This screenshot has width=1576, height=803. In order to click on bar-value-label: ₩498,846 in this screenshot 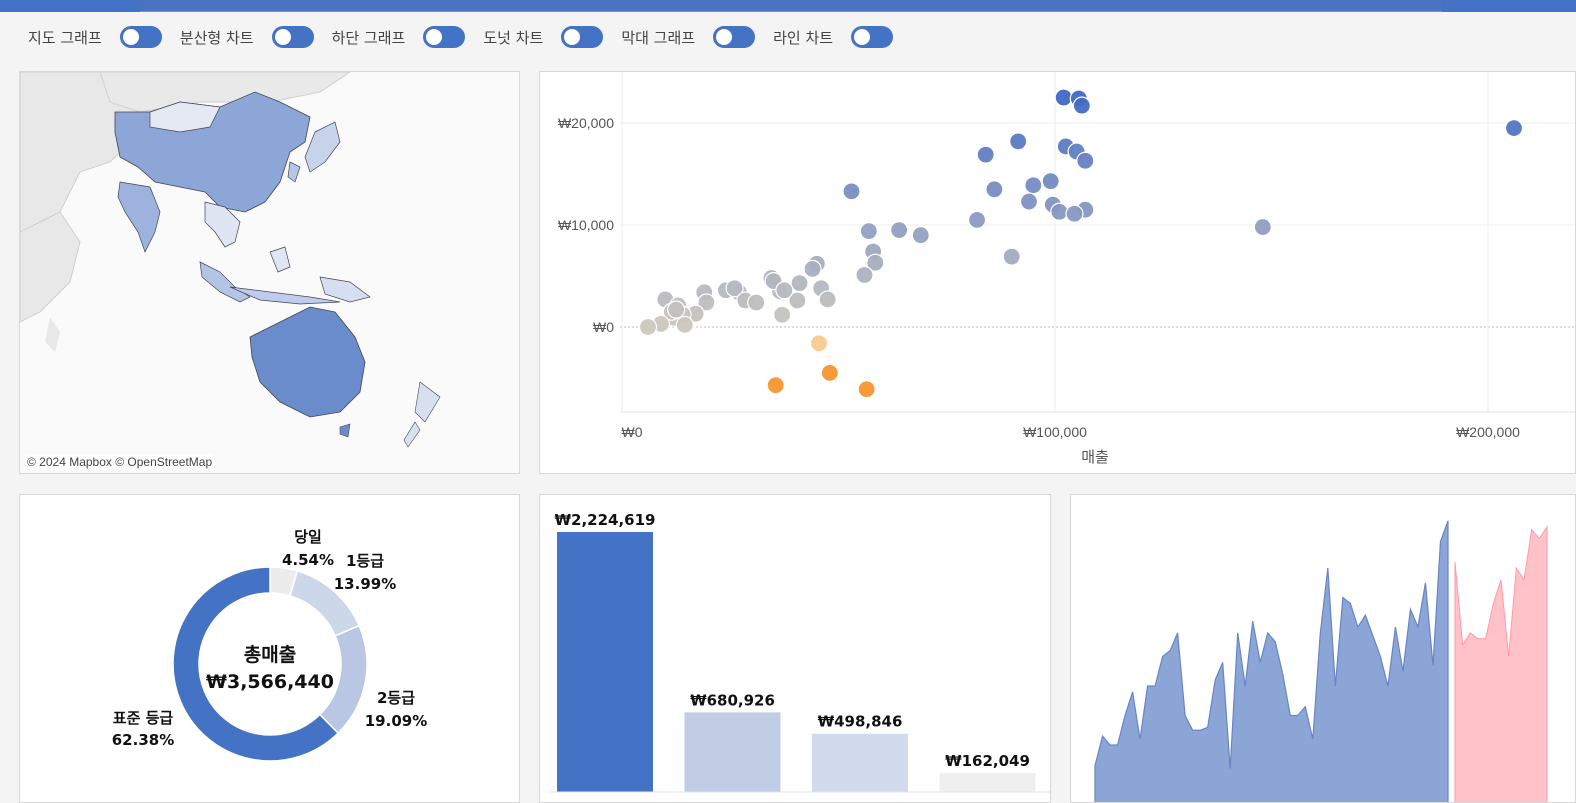, I will do `click(860, 722)`.